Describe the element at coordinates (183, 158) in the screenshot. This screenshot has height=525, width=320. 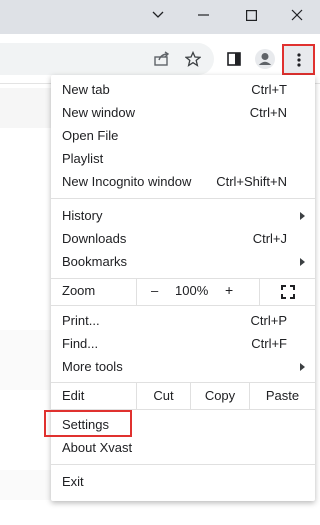
I see `menu-item-playlist: Playlist` at that location.